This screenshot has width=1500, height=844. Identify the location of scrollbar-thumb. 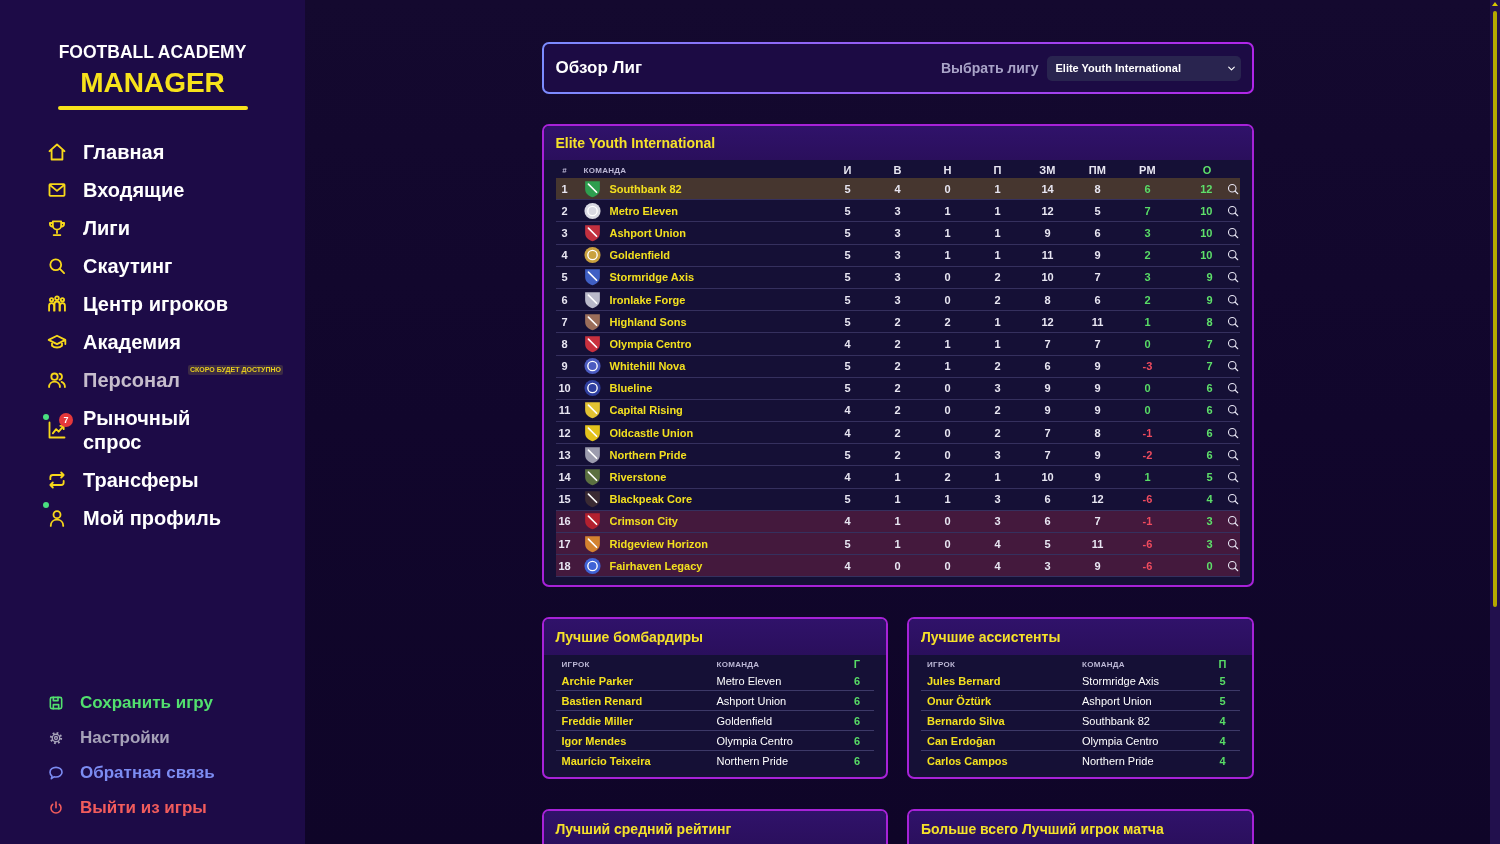
(1495, 309).